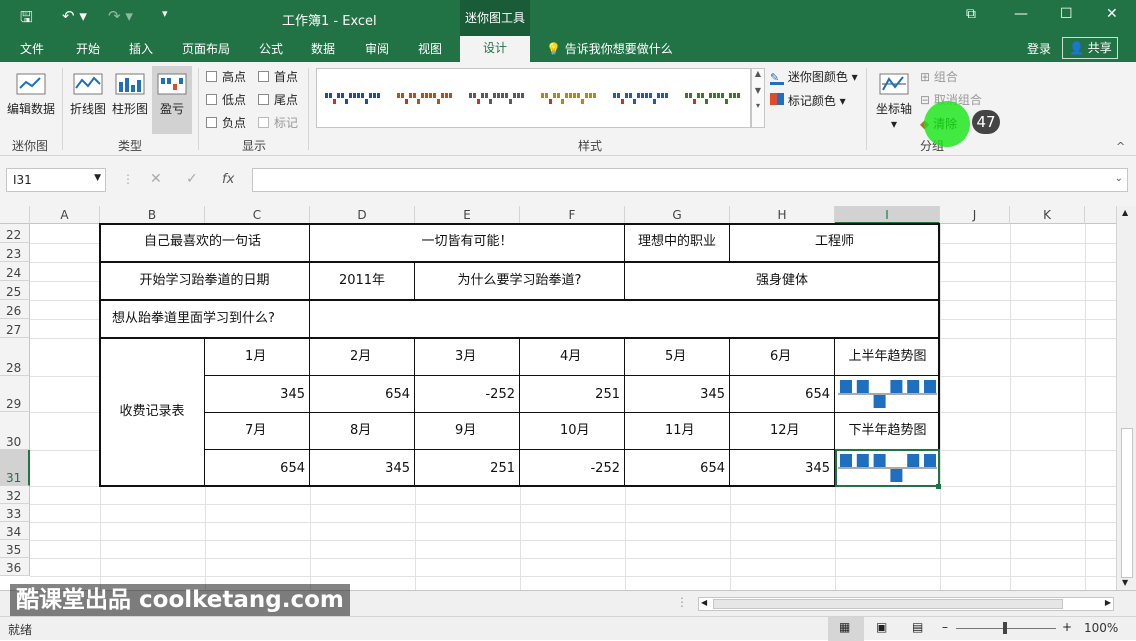 Image resolution: width=1136 pixels, height=641 pixels. I want to click on cell-h2-month: 11月, so click(676, 431).